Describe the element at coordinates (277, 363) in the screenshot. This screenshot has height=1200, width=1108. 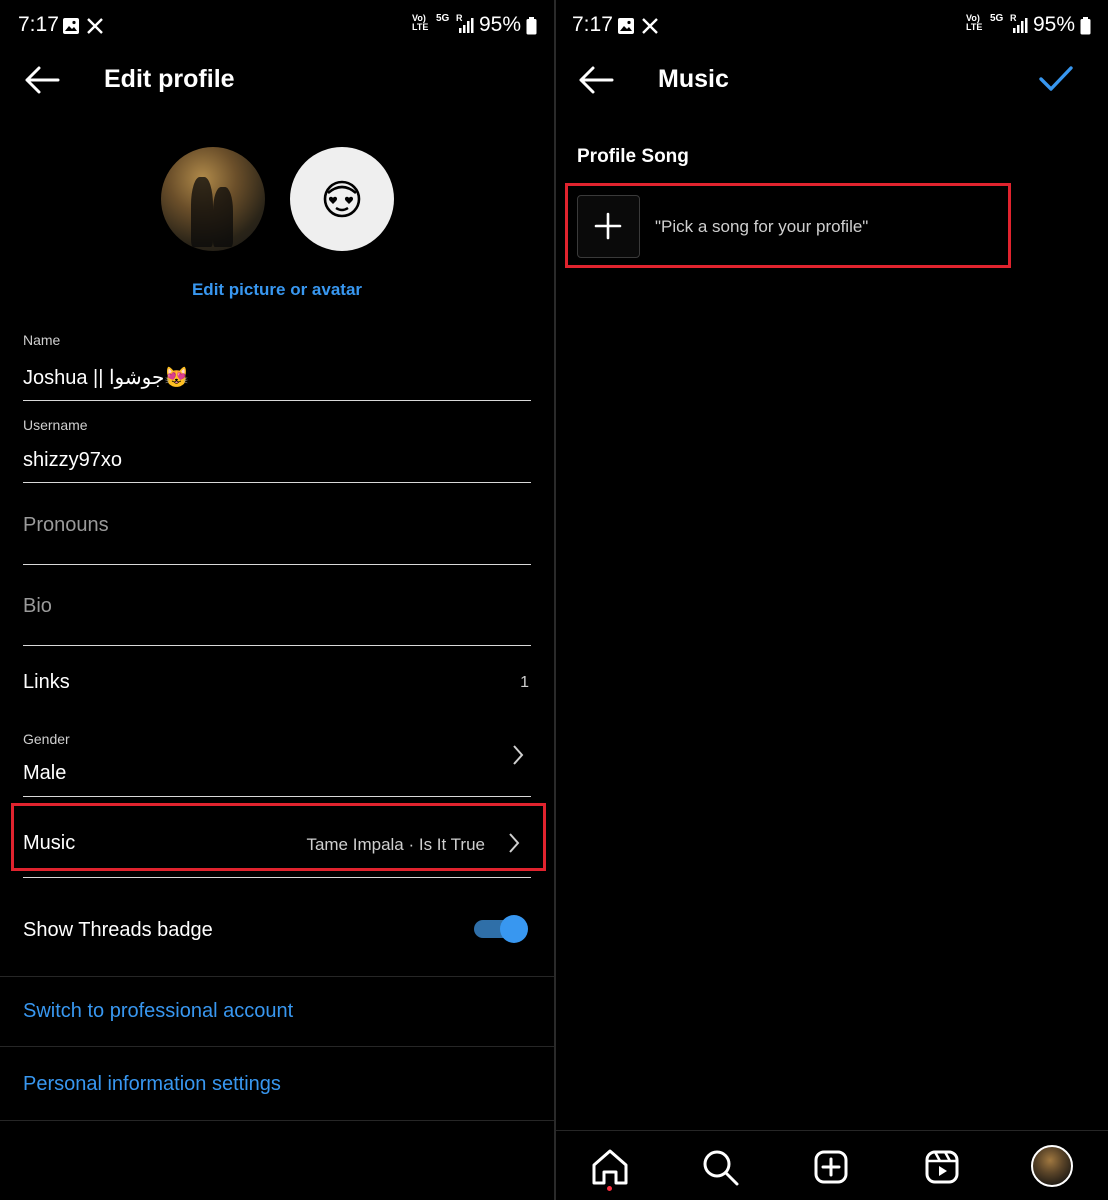
I see `name-field: Name Joshua || جوشوا😻` at that location.